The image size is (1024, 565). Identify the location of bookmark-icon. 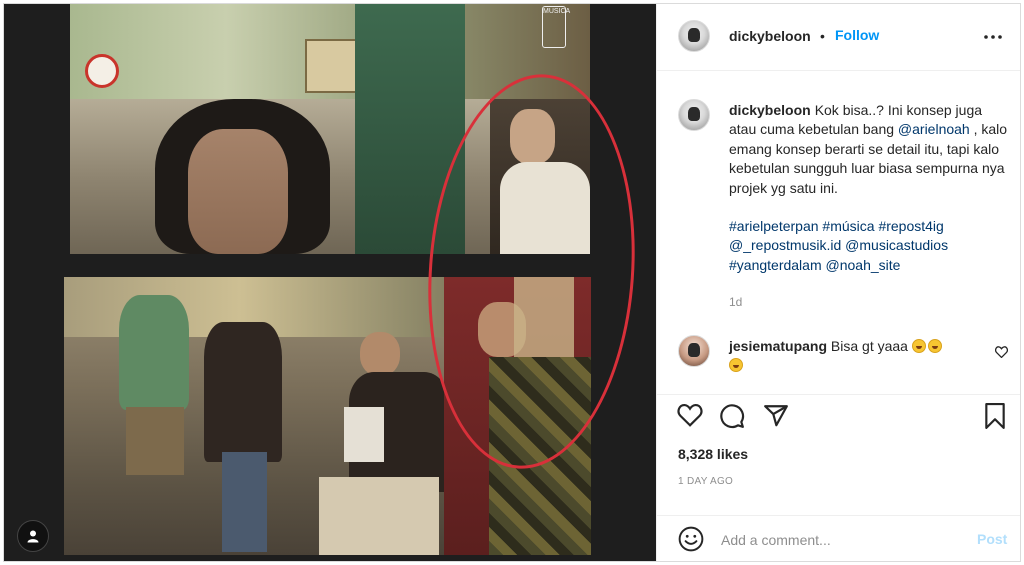
(997, 417).